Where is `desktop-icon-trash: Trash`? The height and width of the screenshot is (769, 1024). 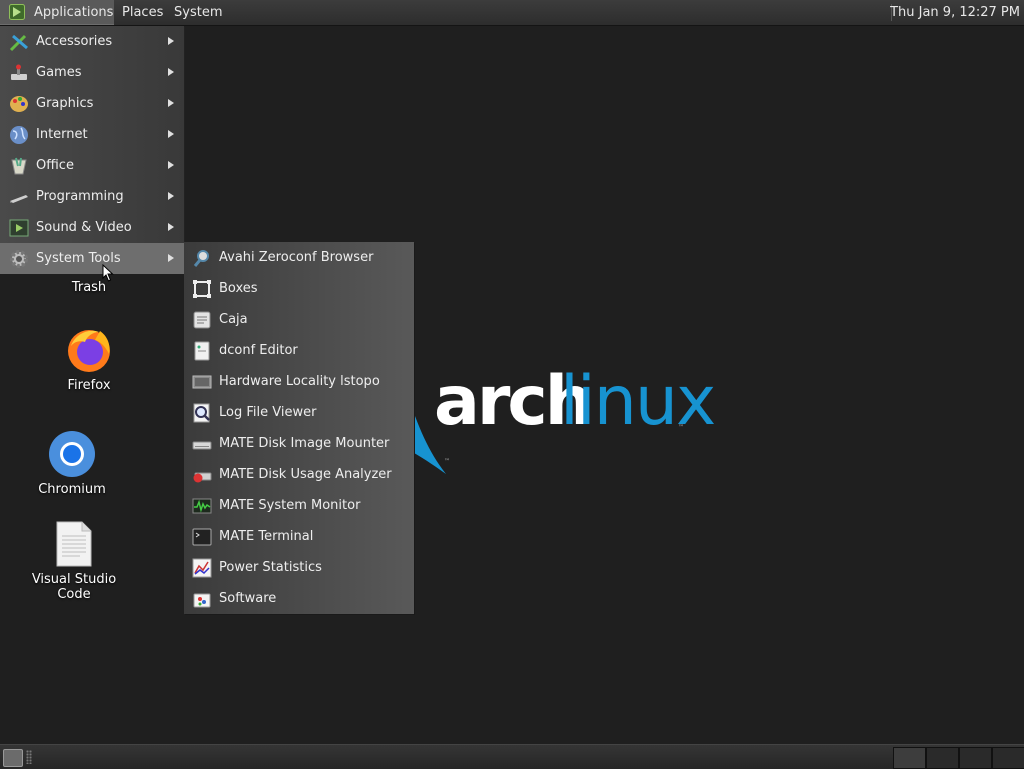 desktop-icon-trash: Trash is located at coordinates (89, 285).